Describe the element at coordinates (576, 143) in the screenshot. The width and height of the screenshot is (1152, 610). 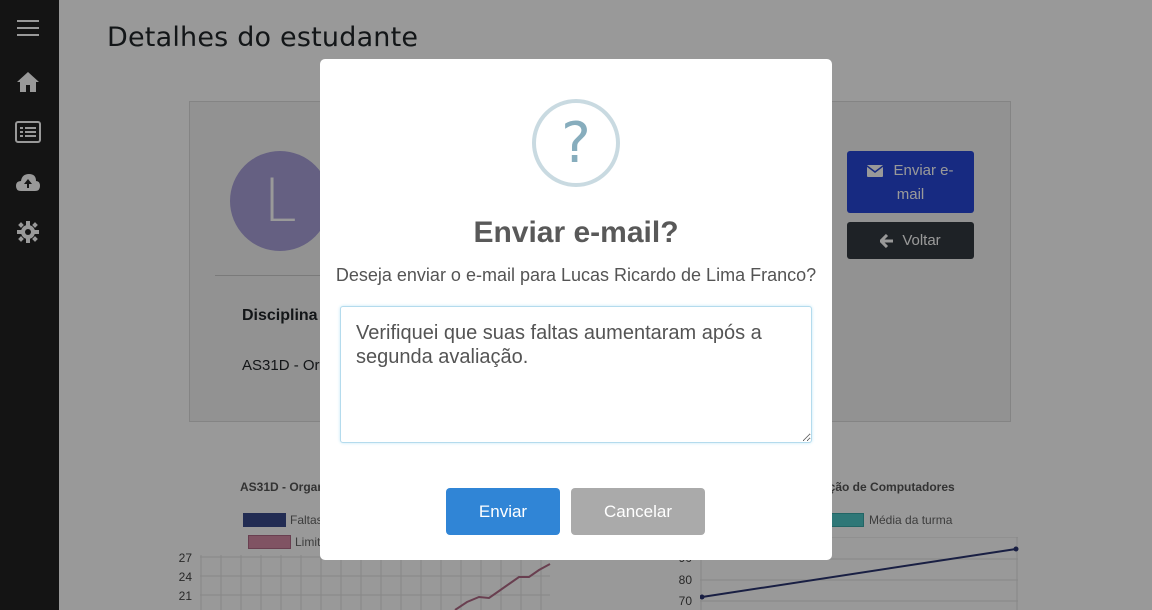
I see `question-icon: ?` at that location.